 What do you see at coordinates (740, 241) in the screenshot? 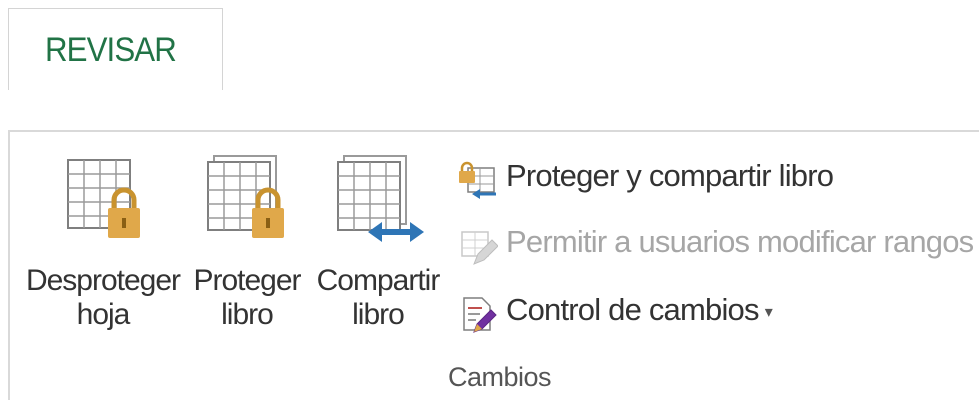
I see `allow-edit-ranges-label: Permitir a usuarios modificar rangos` at bounding box center [740, 241].